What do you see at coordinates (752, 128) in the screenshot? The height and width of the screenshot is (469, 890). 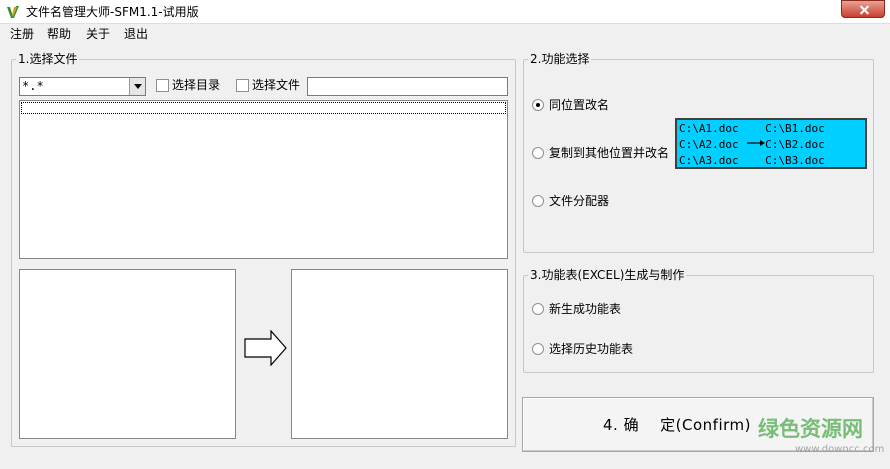 I see `example-line: C:\A1.doc C:\B1.doc` at bounding box center [752, 128].